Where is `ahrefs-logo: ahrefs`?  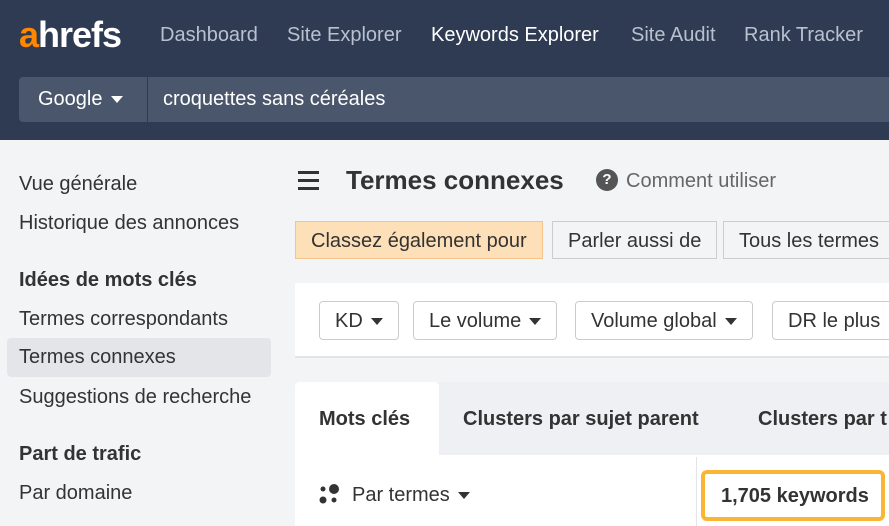 ahrefs-logo: ahrefs is located at coordinates (70, 35).